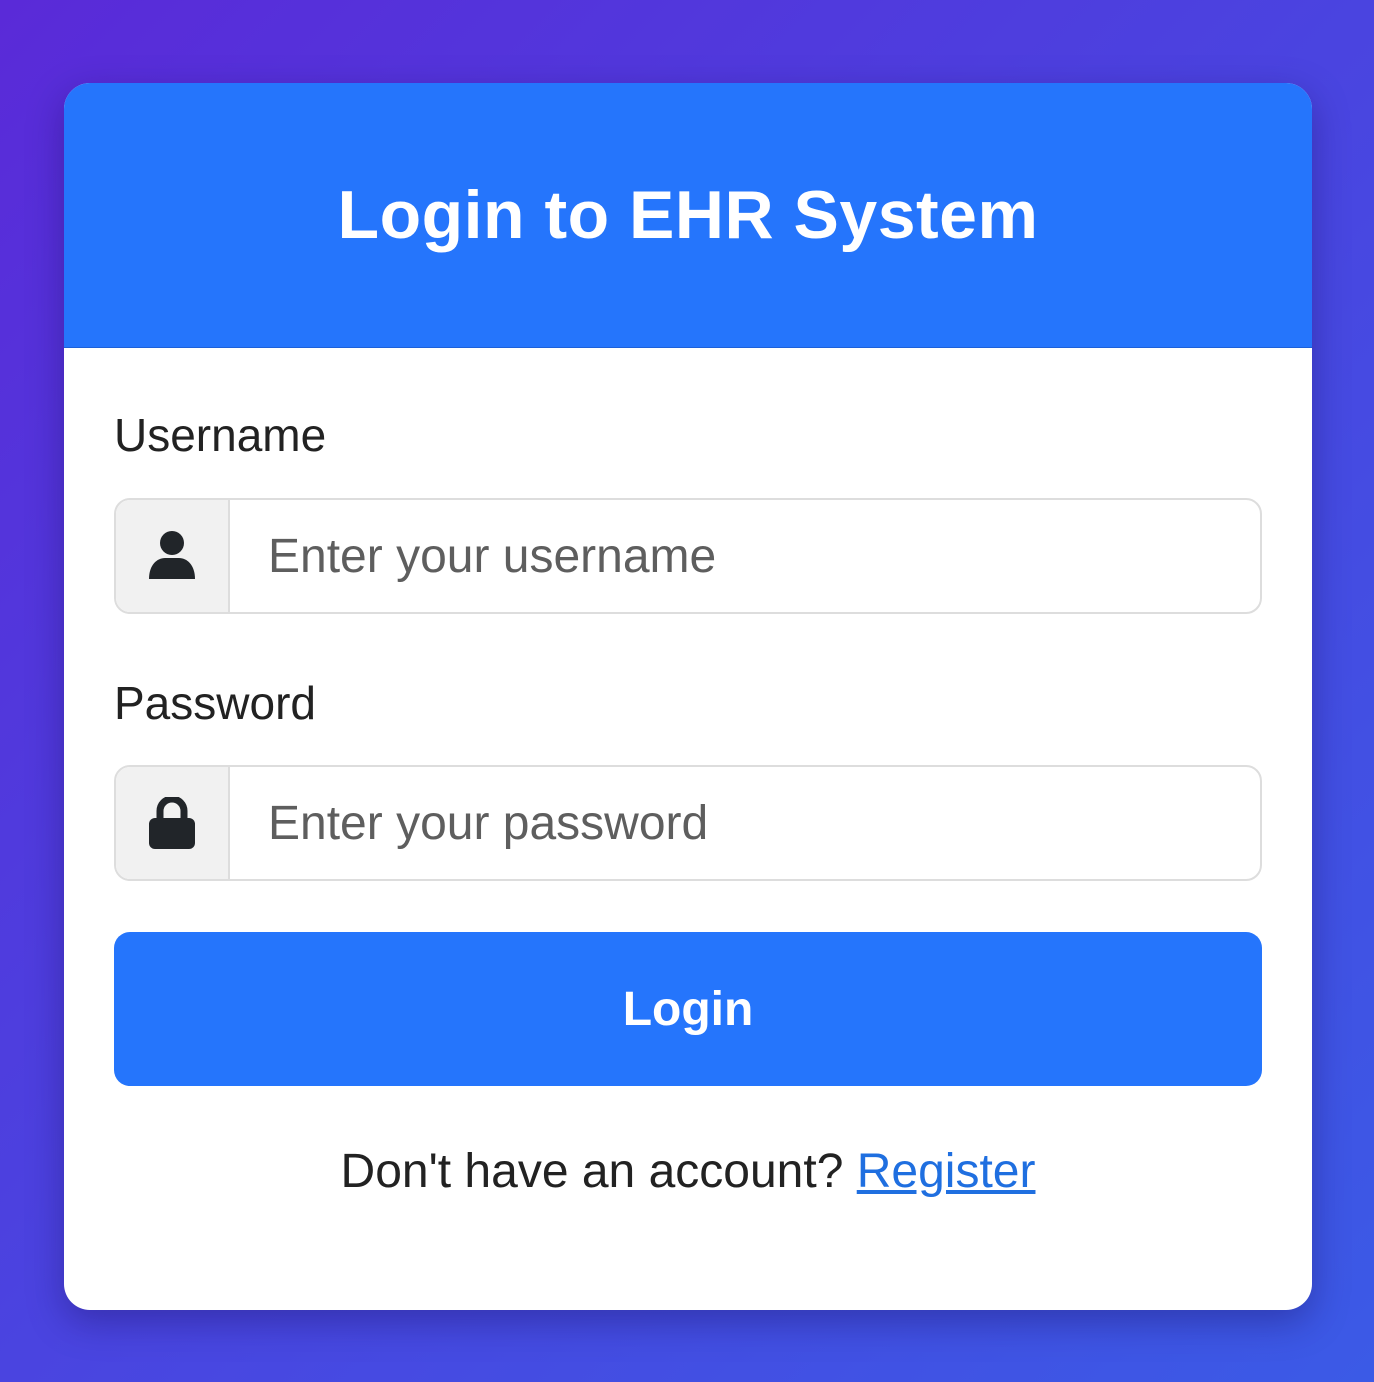  Describe the element at coordinates (745, 823) in the screenshot. I see `password-input` at that location.